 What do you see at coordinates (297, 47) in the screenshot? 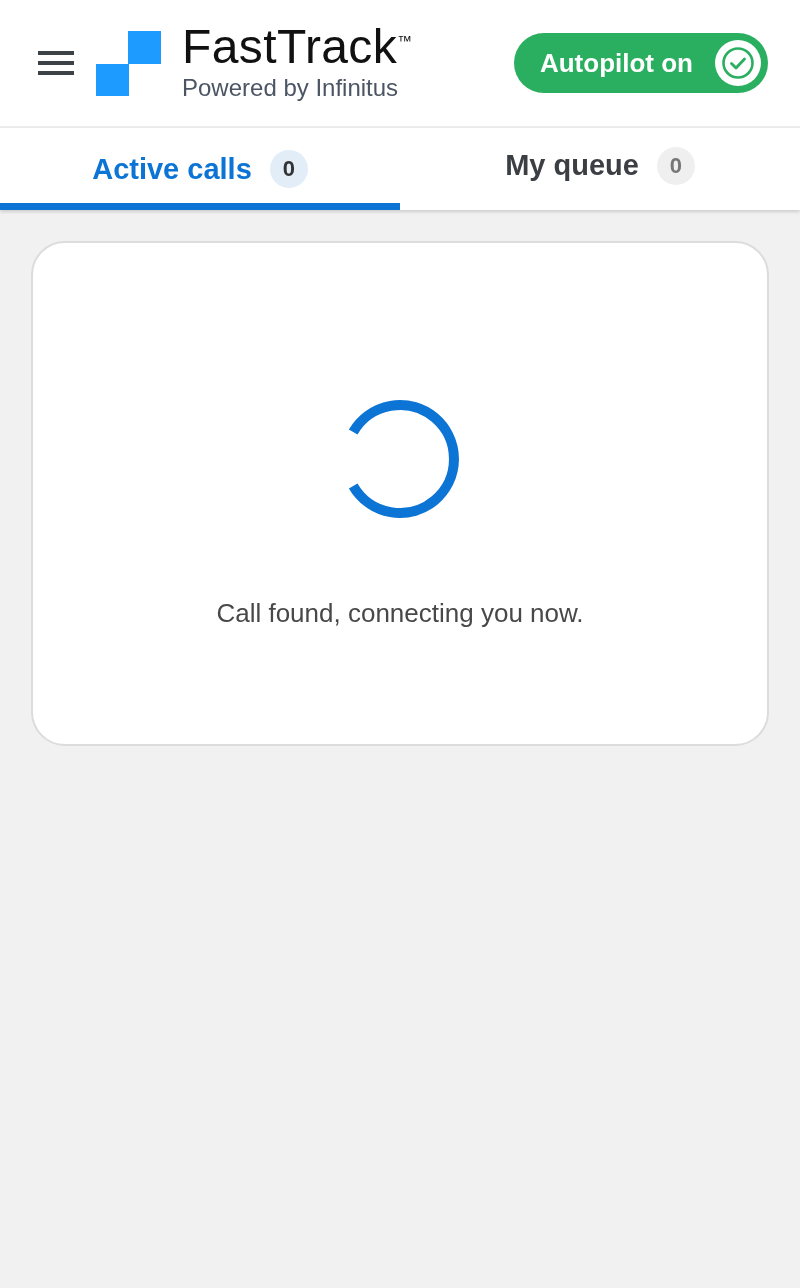
I see `brand-name: FastTrack$^{™}$` at bounding box center [297, 47].